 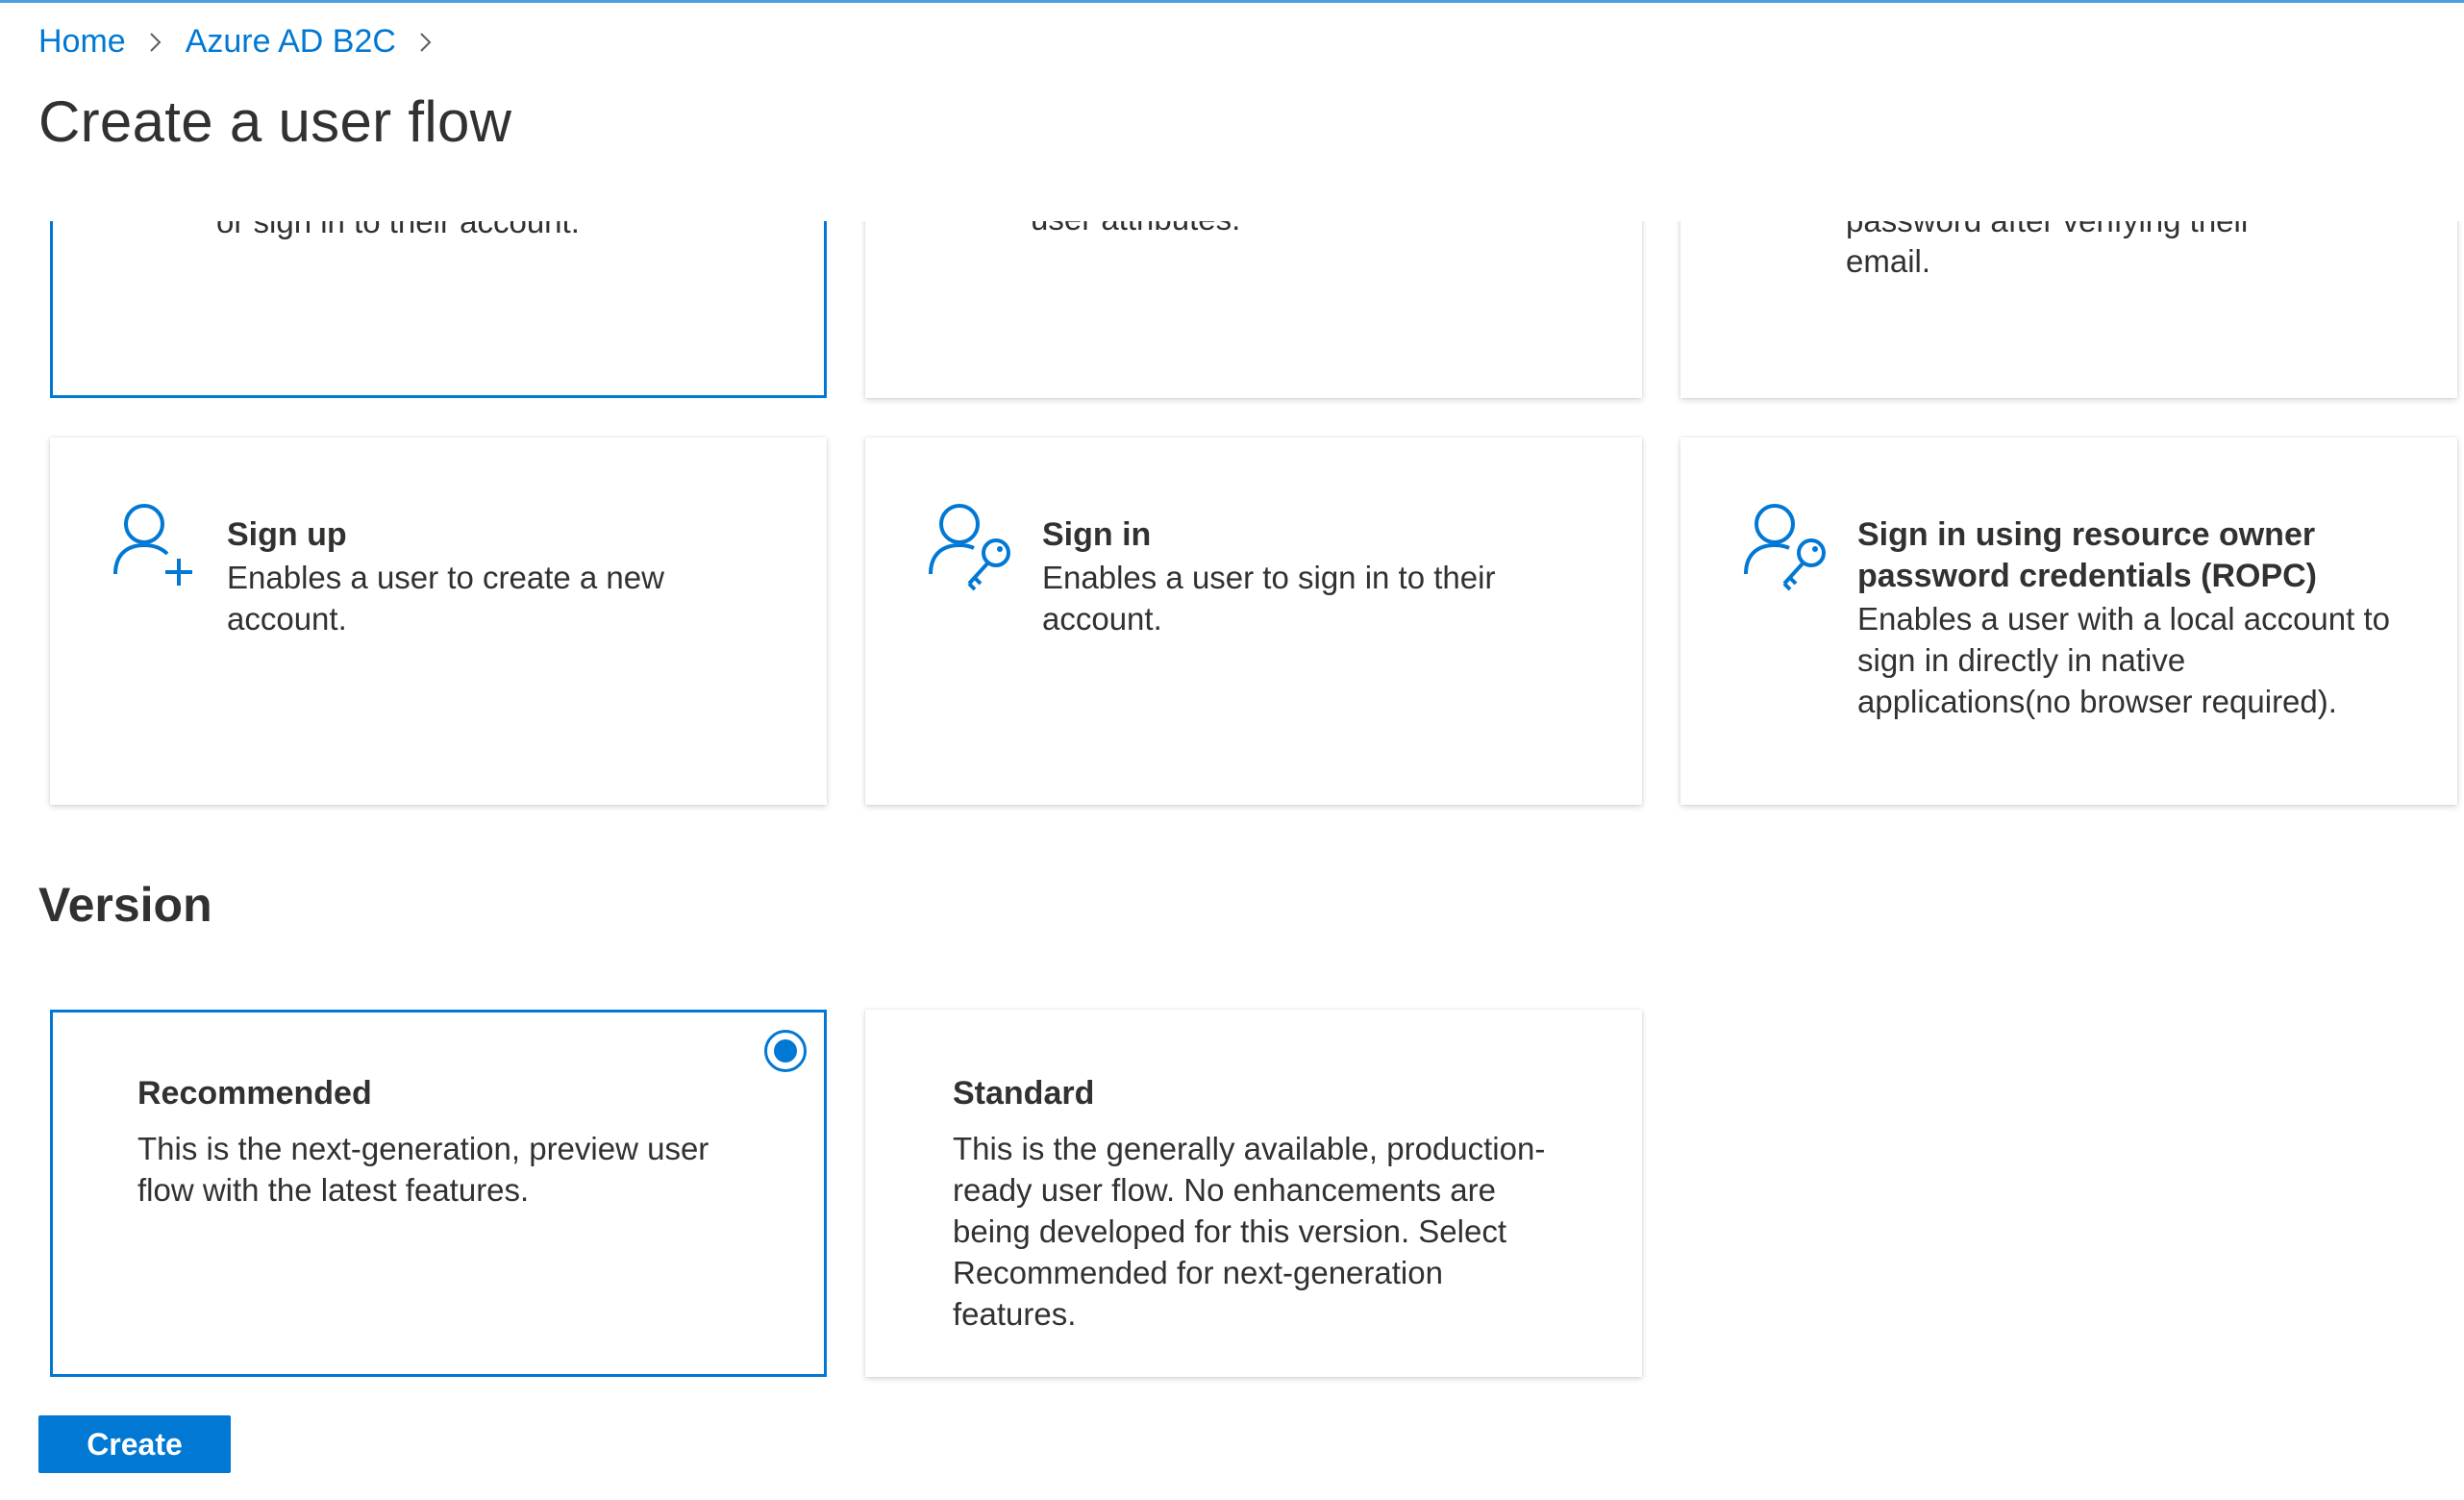 What do you see at coordinates (1135, 230) in the screenshot?
I see `card-description-fragment: user attributes.` at bounding box center [1135, 230].